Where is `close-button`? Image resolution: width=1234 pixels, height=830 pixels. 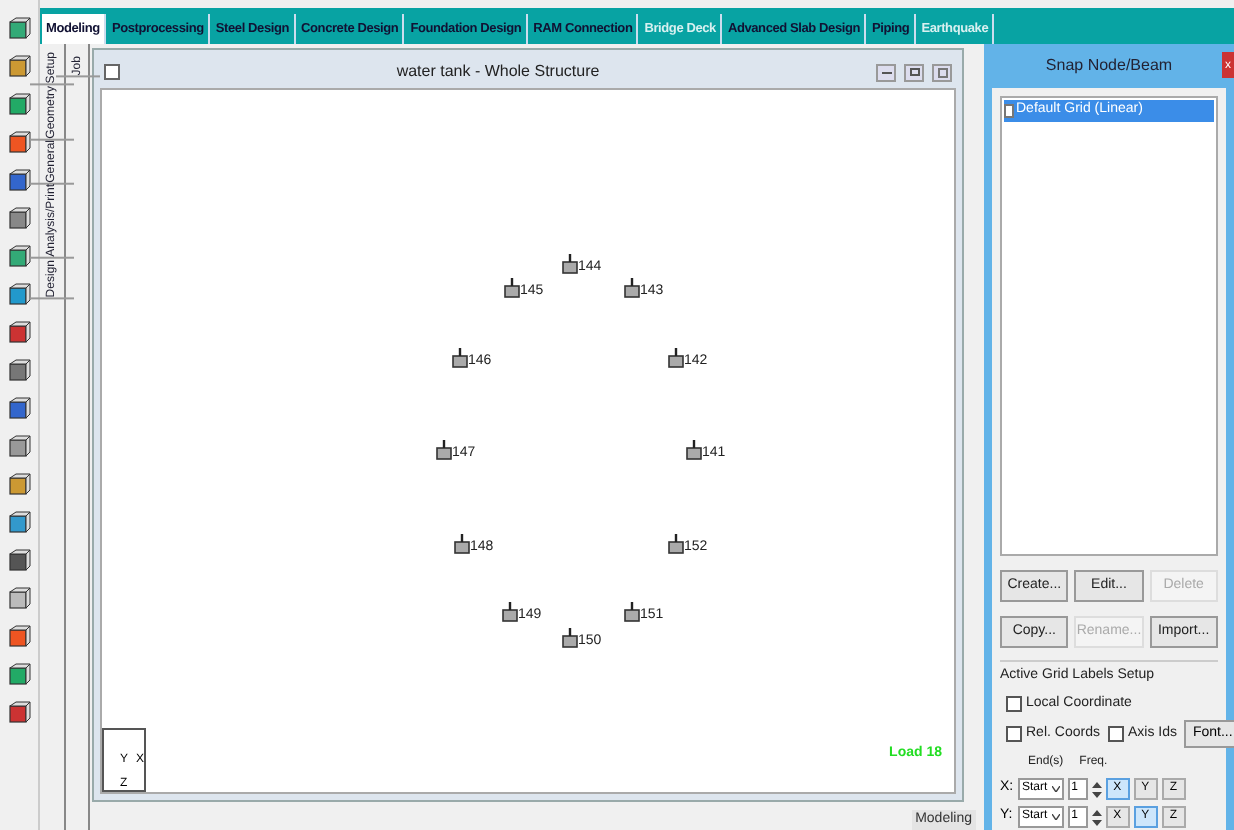
close-button is located at coordinates (942, 72).